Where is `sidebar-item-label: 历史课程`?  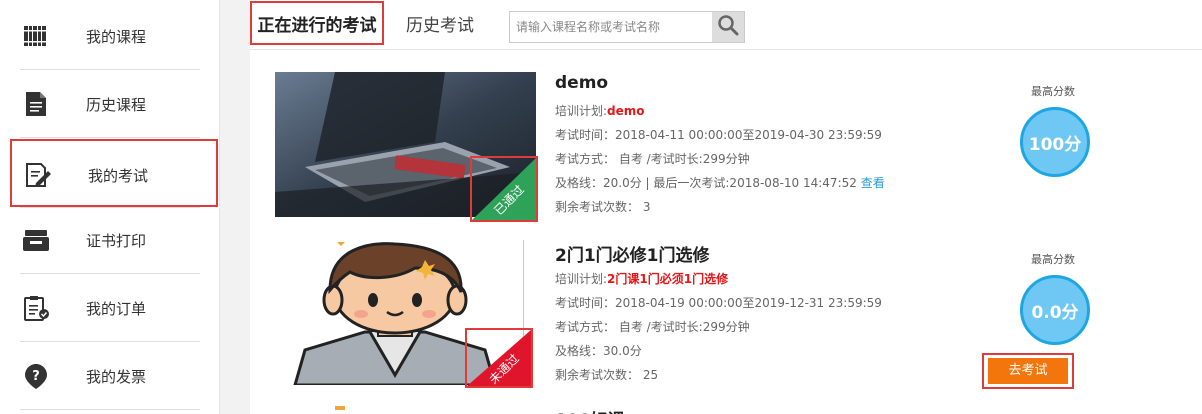 sidebar-item-label: 历史课程 is located at coordinates (116, 105).